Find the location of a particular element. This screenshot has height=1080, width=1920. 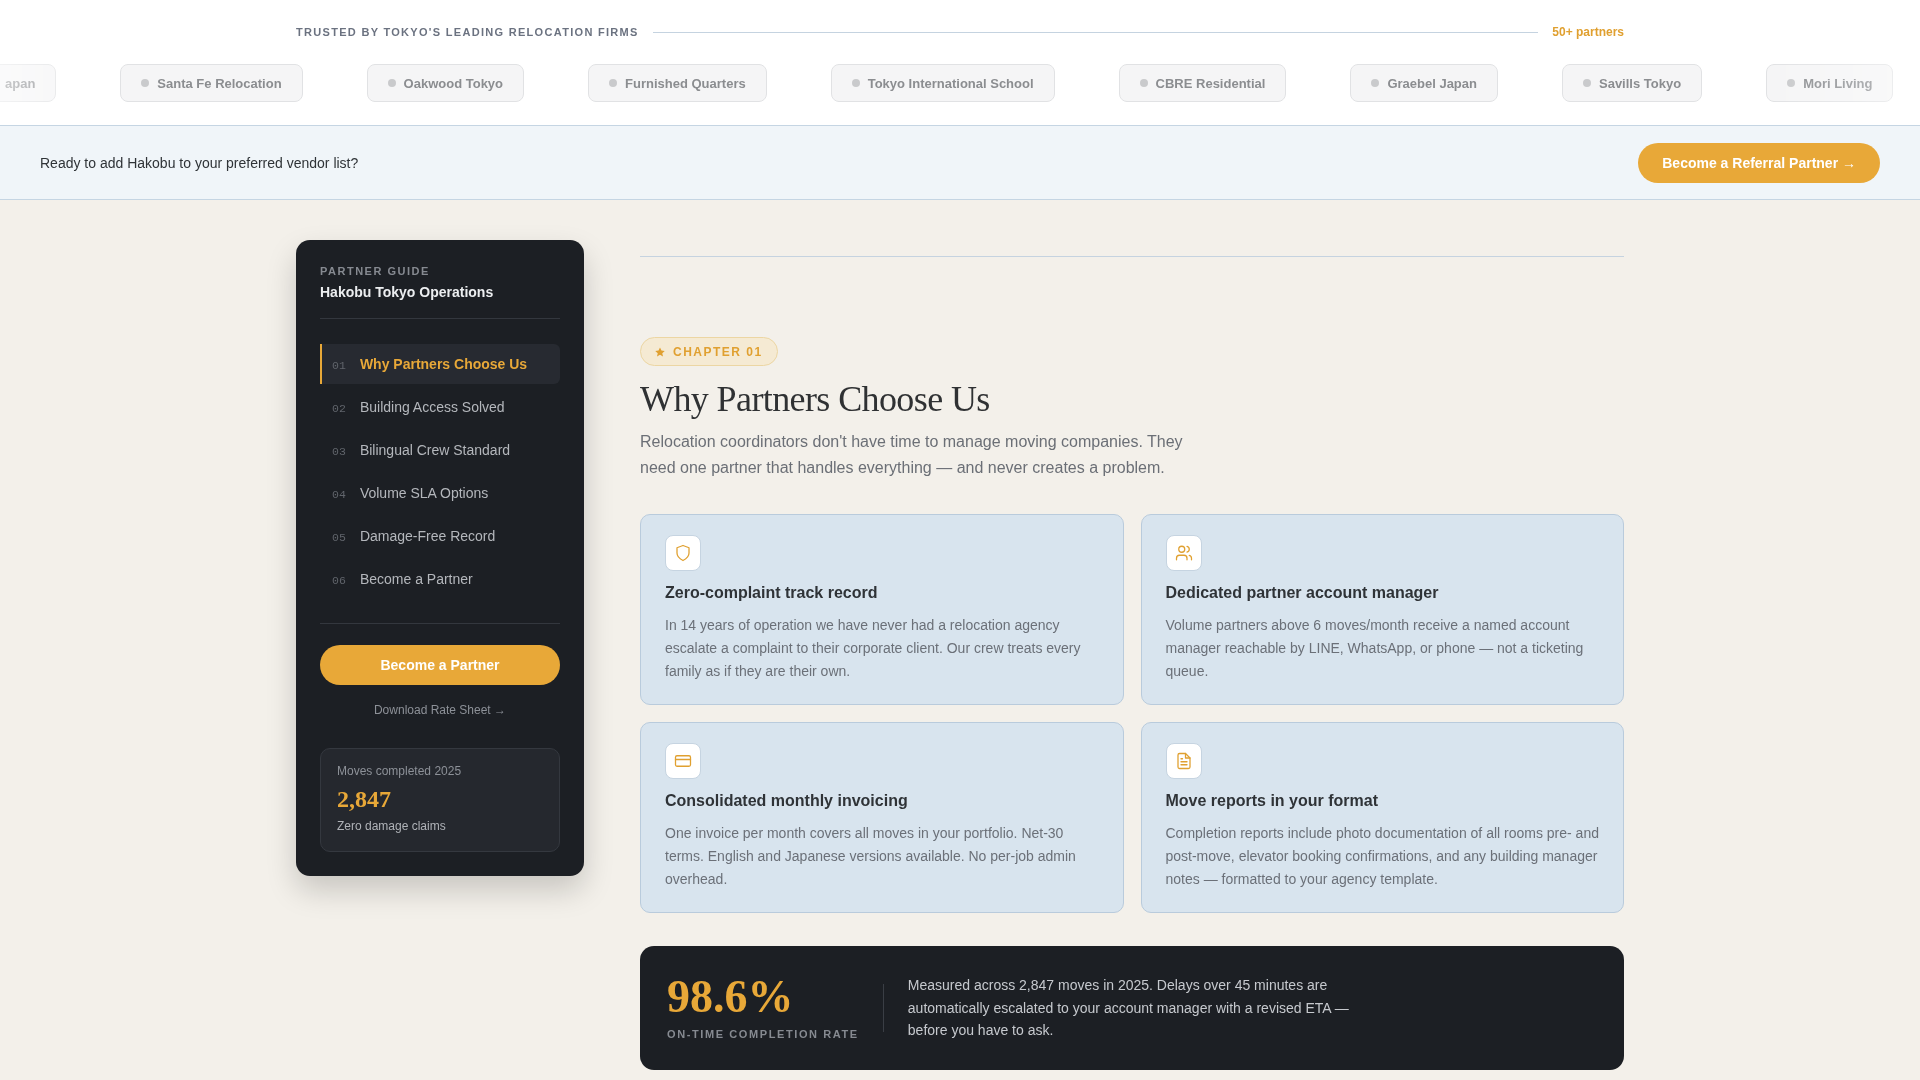

cta-text: Ready to add Hakobu to your preferred vendor list? is located at coordinates (199, 162).